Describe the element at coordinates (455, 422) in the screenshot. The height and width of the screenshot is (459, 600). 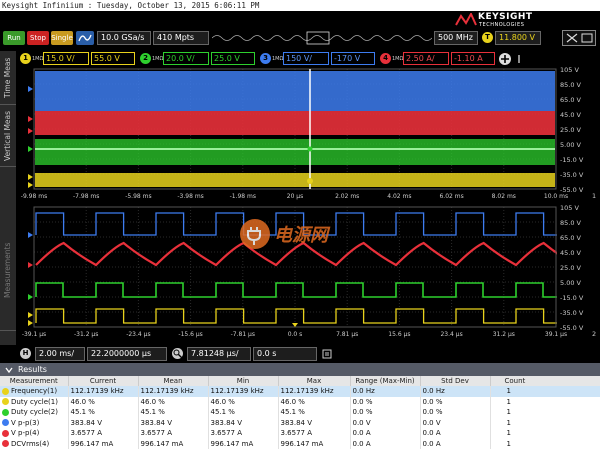
I see `result-cell-std: 0.0 V` at that location.